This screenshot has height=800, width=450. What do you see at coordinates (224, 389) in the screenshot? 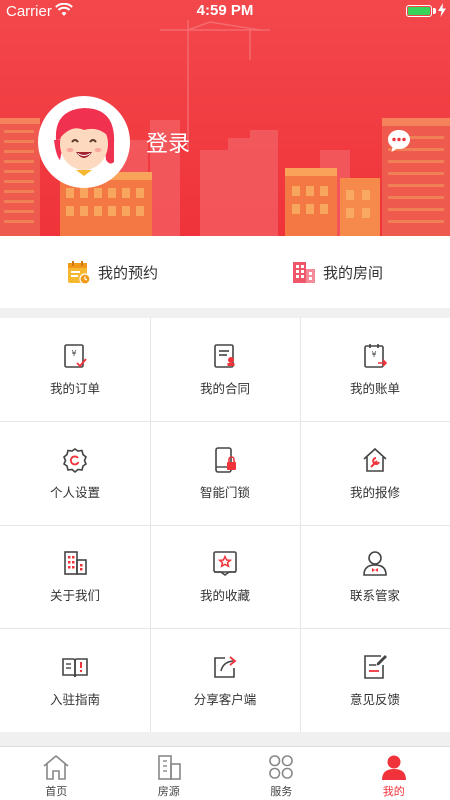
I see `grid-item-label: 我的合同` at bounding box center [224, 389].